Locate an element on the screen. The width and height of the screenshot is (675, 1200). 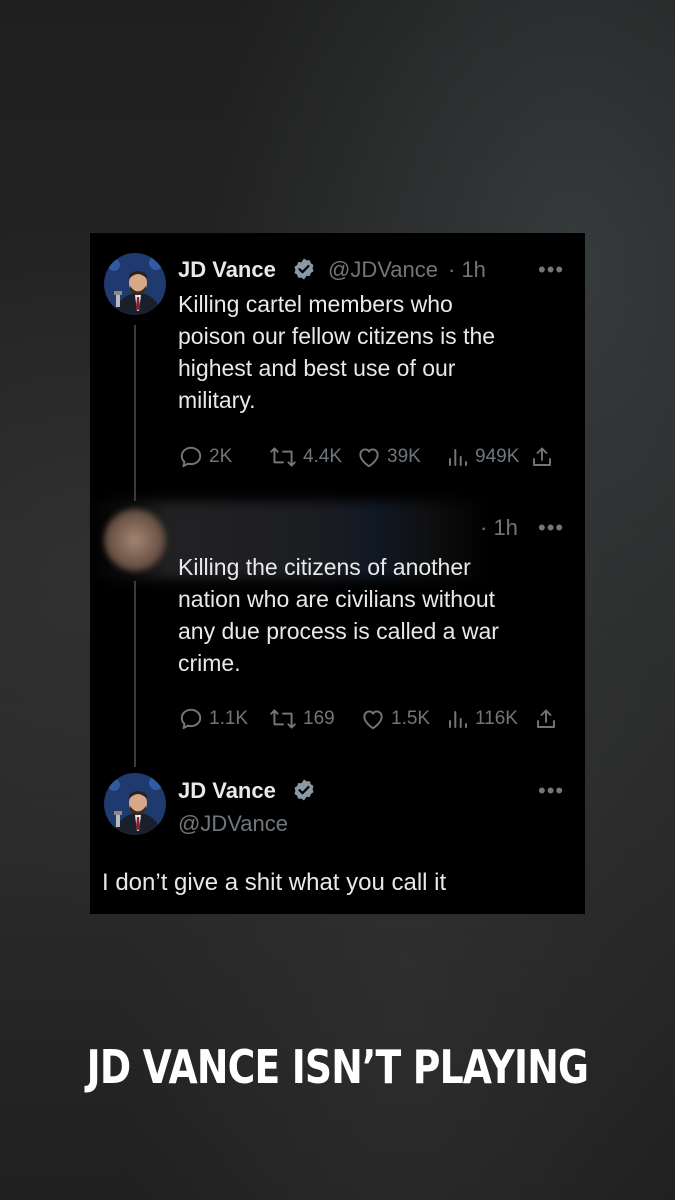
views-count: 949K is located at coordinates (497, 456).